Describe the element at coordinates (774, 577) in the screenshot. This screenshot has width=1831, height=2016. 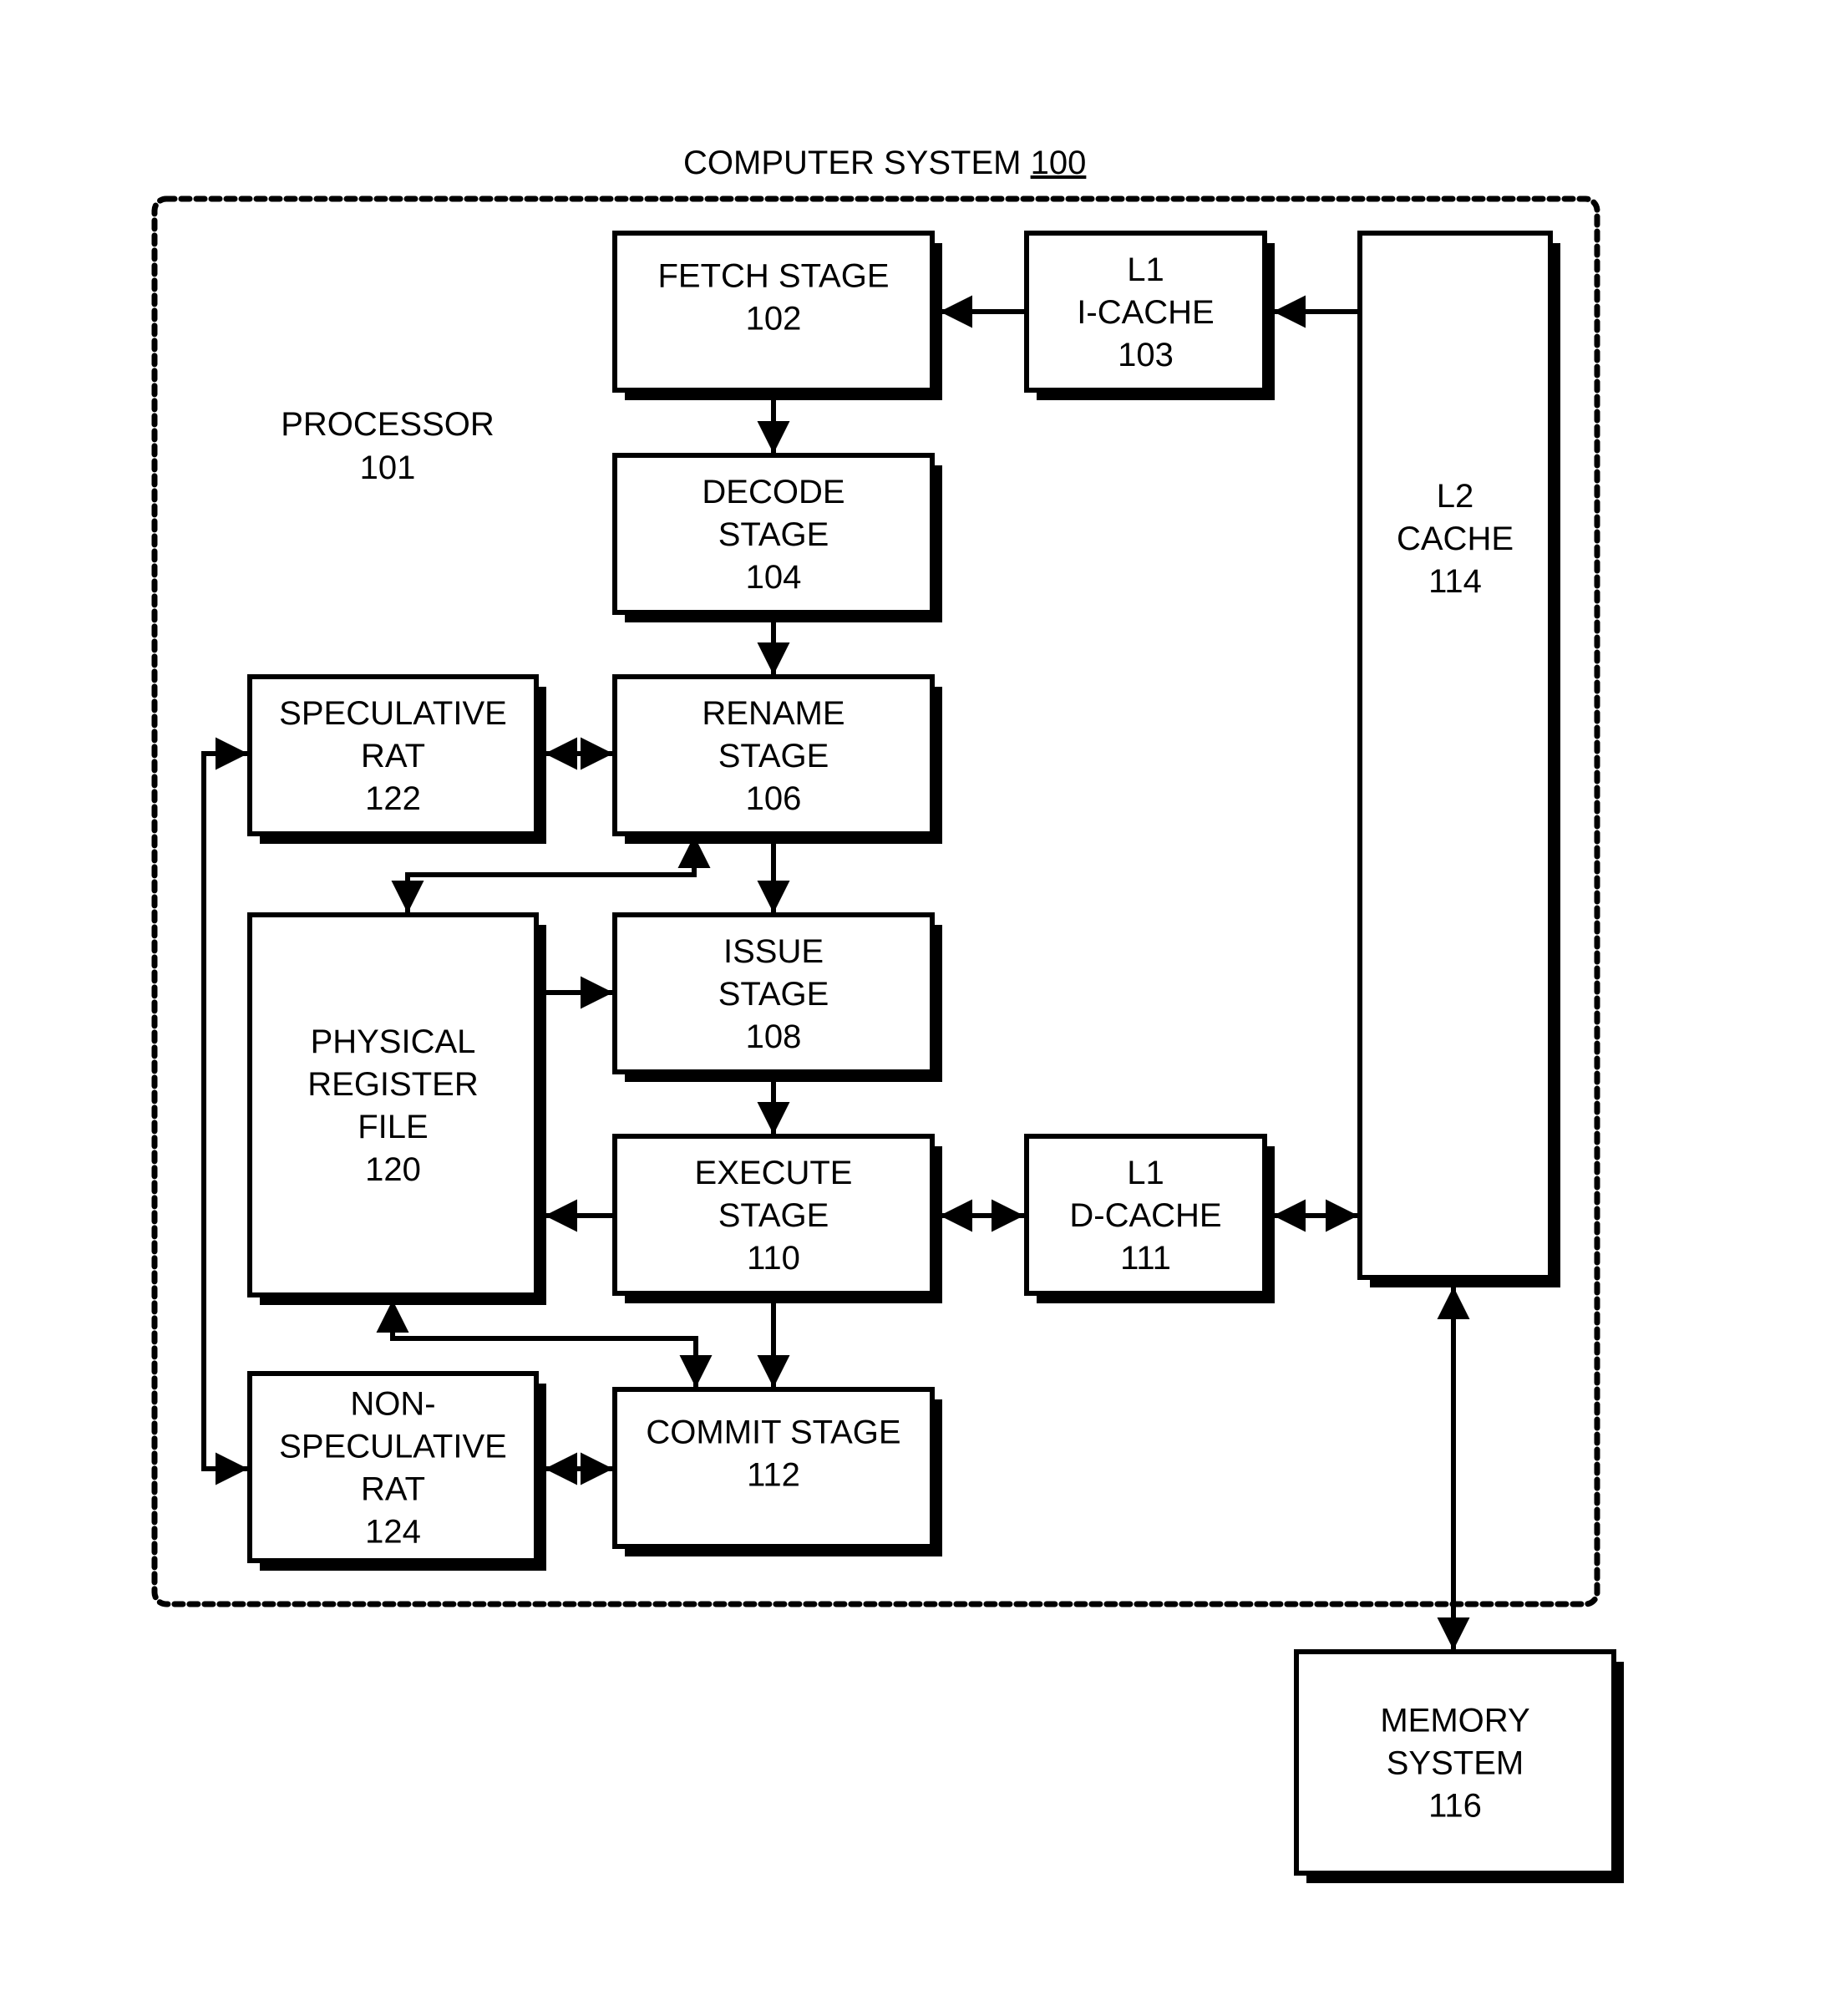
I see `block-label-line: 104` at that location.